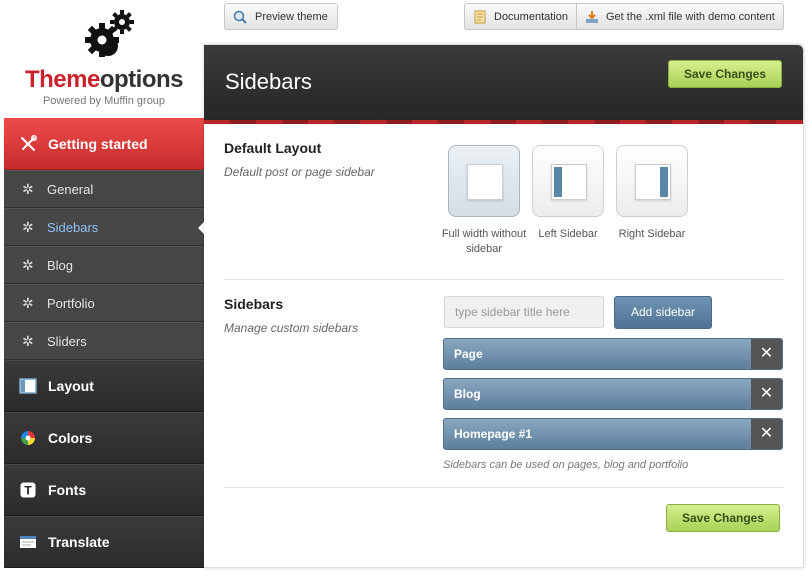  I want to click on nav-subitem-label: Portfolio, so click(71, 303).